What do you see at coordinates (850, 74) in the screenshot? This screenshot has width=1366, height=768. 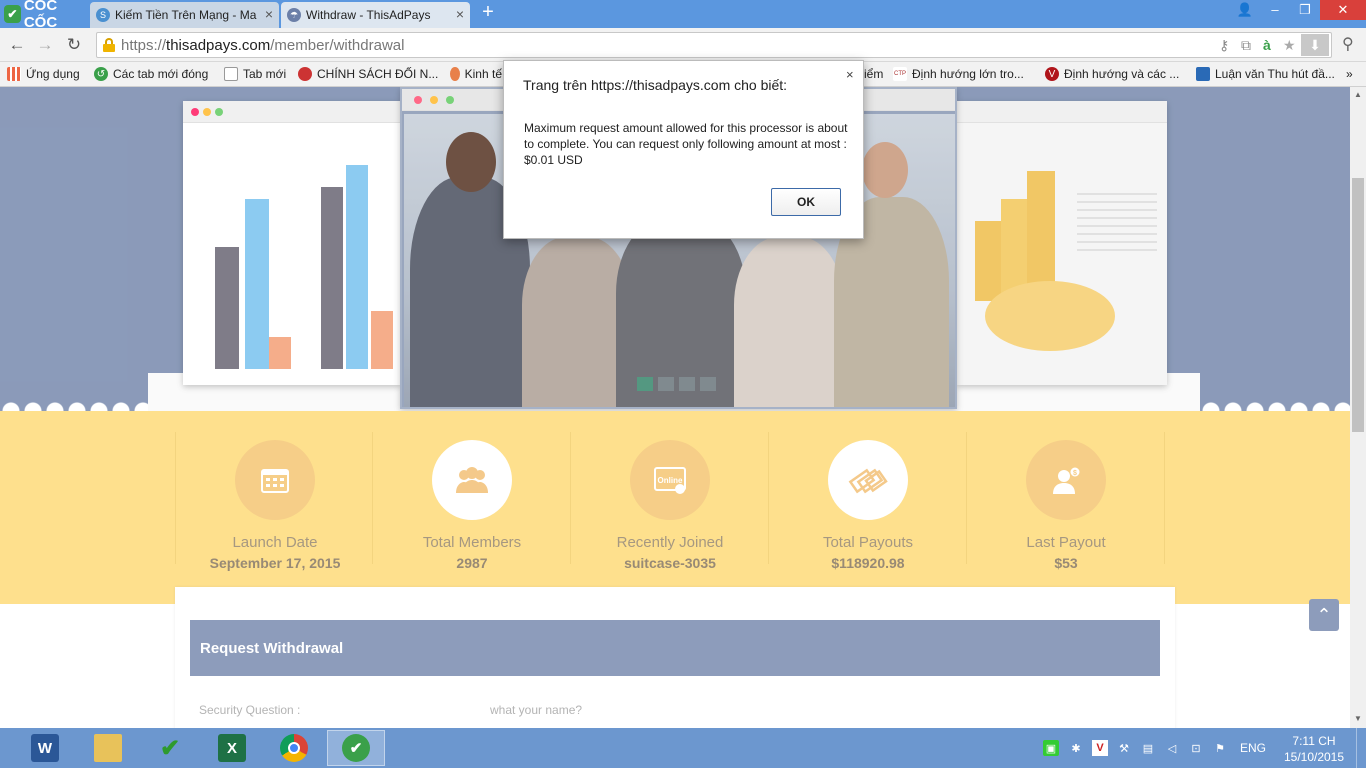 I see `dialog-close-icon: ×` at bounding box center [850, 74].